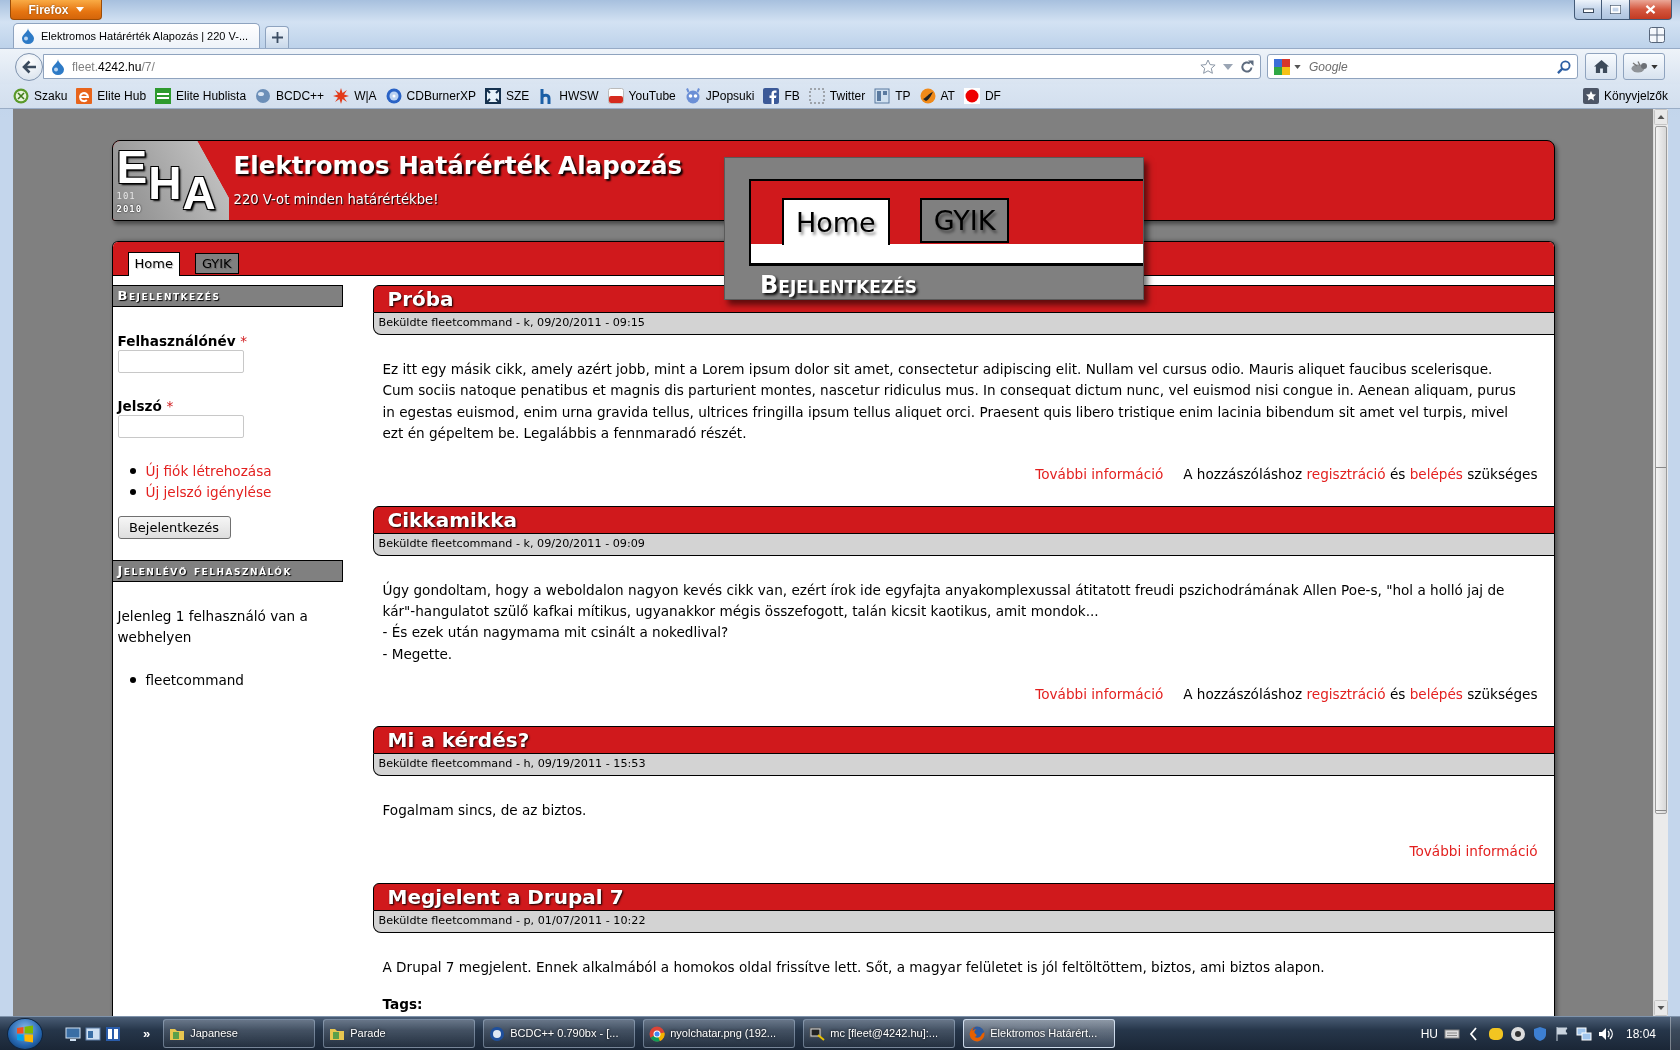 This screenshot has height=1050, width=1680. What do you see at coordinates (194, 680) in the screenshot?
I see `user-name: fleetcommand` at bounding box center [194, 680].